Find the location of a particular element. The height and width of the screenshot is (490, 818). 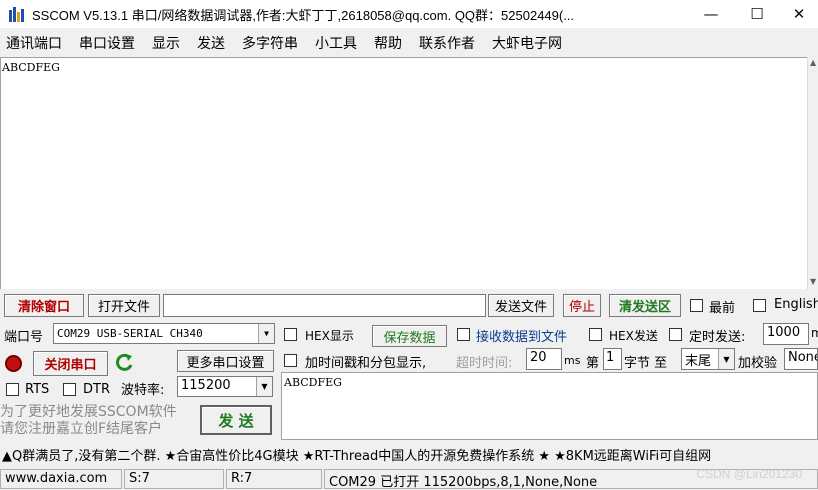

timeout-input: 20 is located at coordinates (544, 359).